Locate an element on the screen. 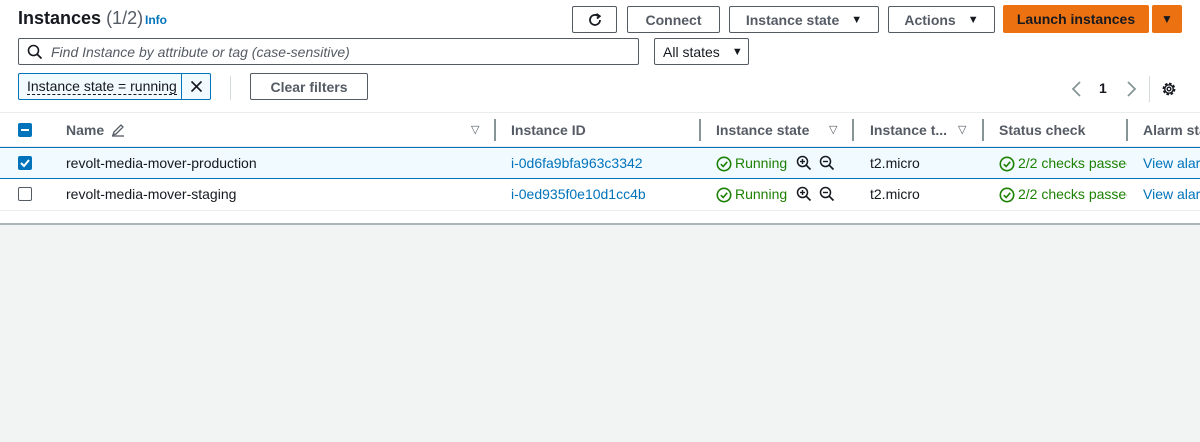 Image resolution: width=1200 pixels, height=442 pixels. page-number: 1 is located at coordinates (1103, 88).